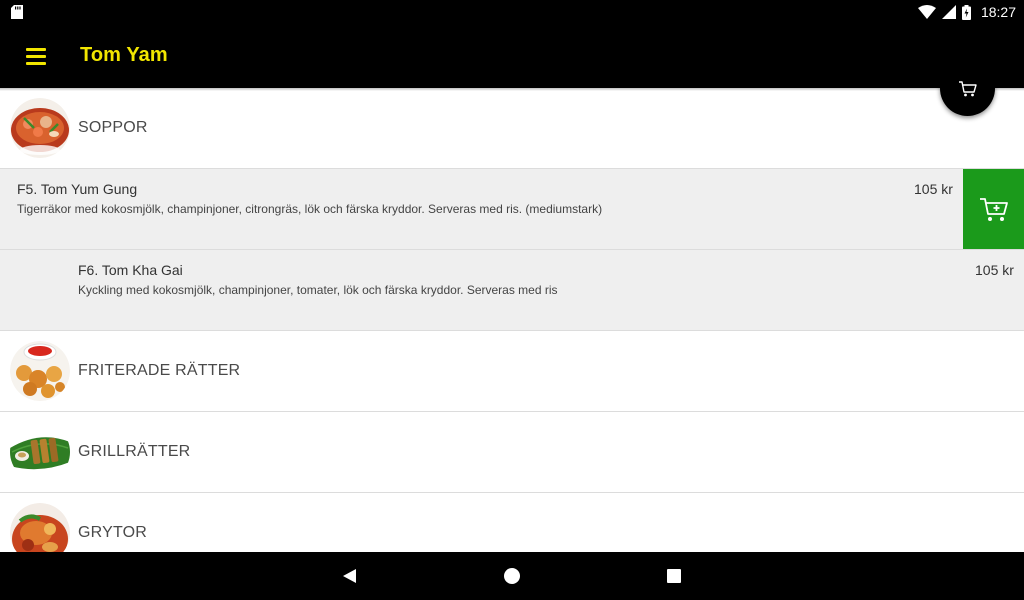 This screenshot has height=600, width=1024. Describe the element at coordinates (674, 576) in the screenshot. I see `recent-apps-icon` at that location.